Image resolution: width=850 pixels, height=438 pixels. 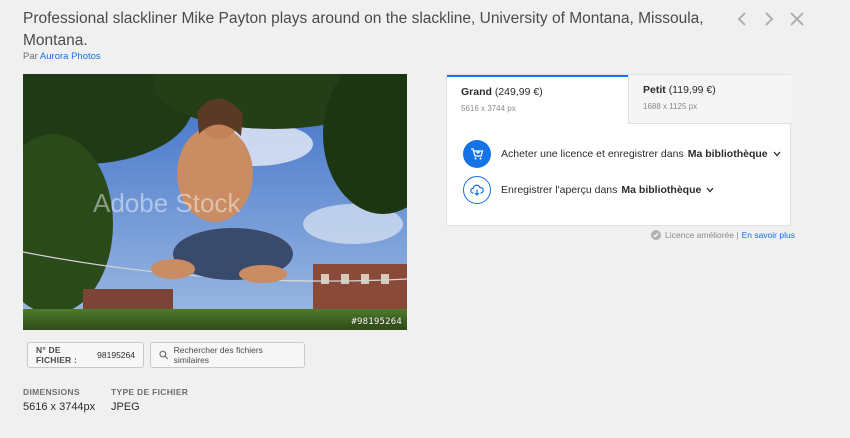 I want to click on preview-library-select: Ma bibliothèque, so click(x=661, y=190).